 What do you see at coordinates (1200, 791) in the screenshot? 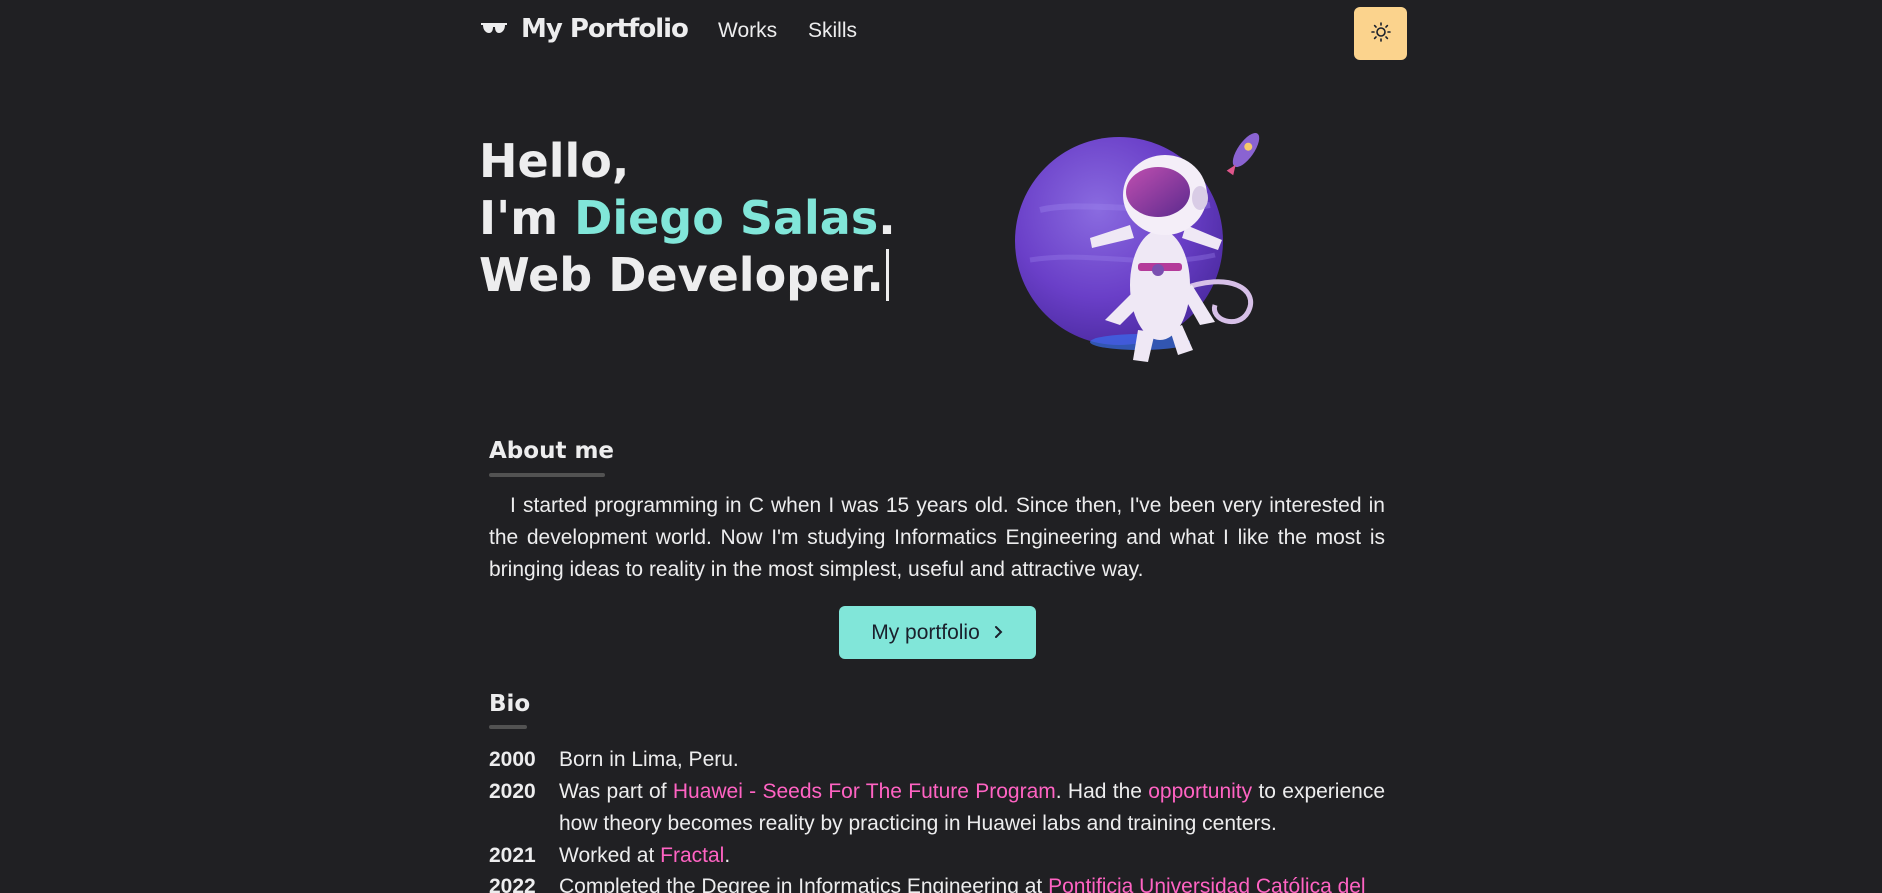
I see `opportunity-link: opportunity` at bounding box center [1200, 791].